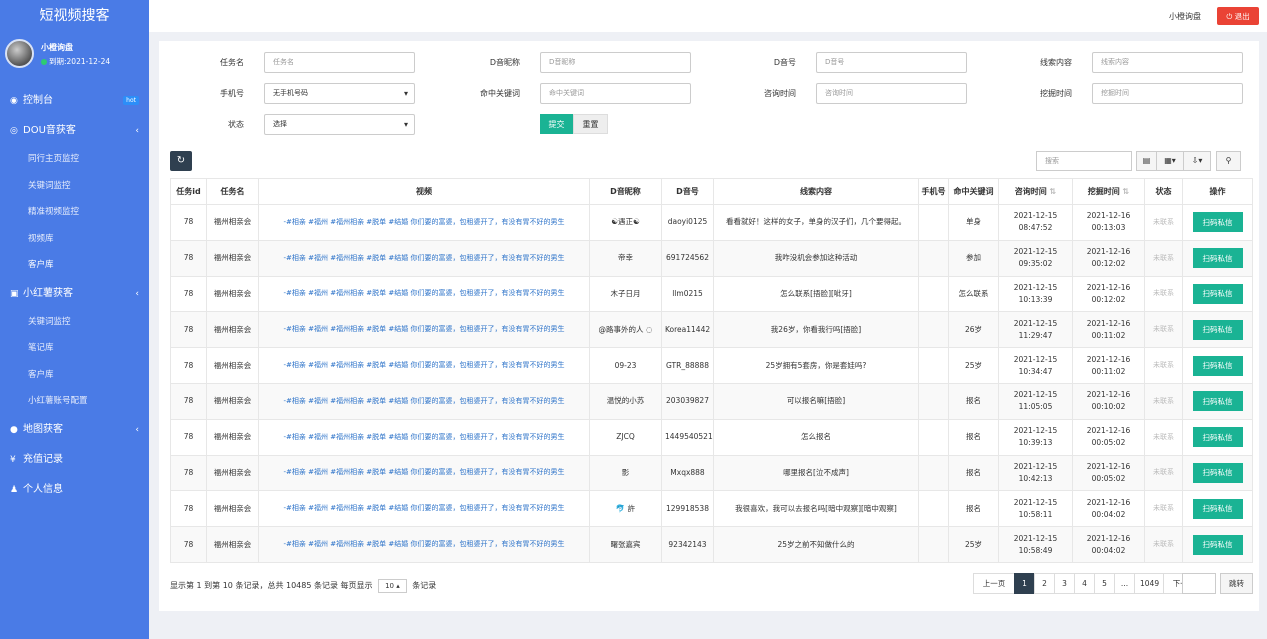  I want to click on table-search-input: 搜索, so click(1084, 161).